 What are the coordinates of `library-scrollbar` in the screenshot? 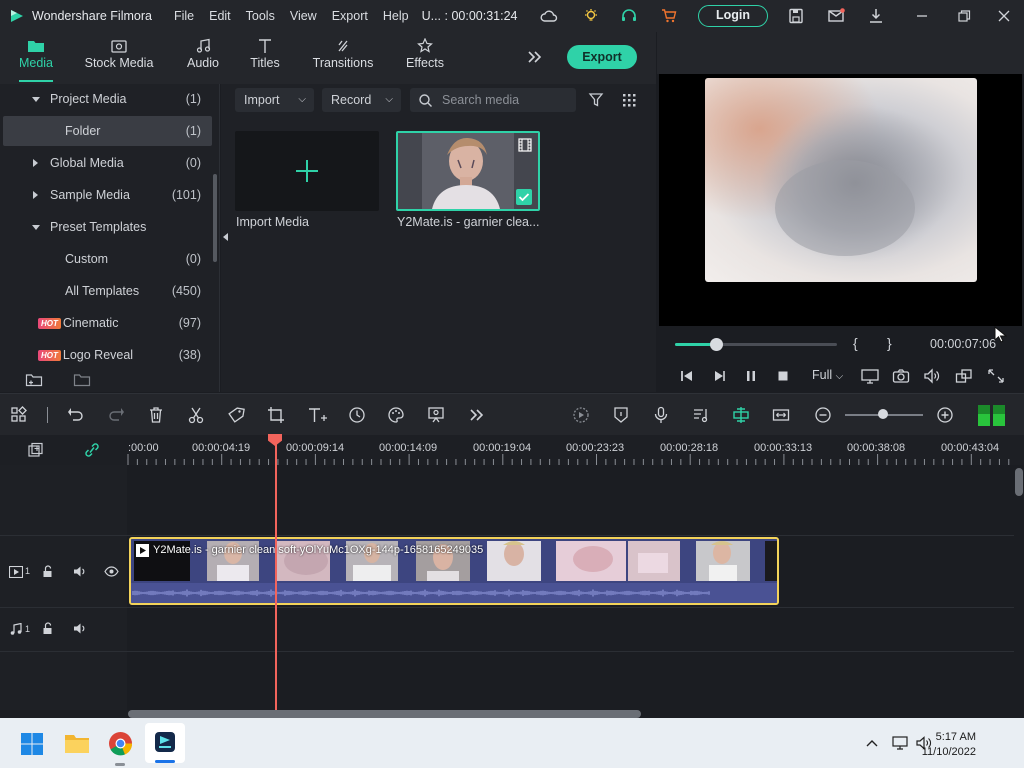 It's located at (215, 218).